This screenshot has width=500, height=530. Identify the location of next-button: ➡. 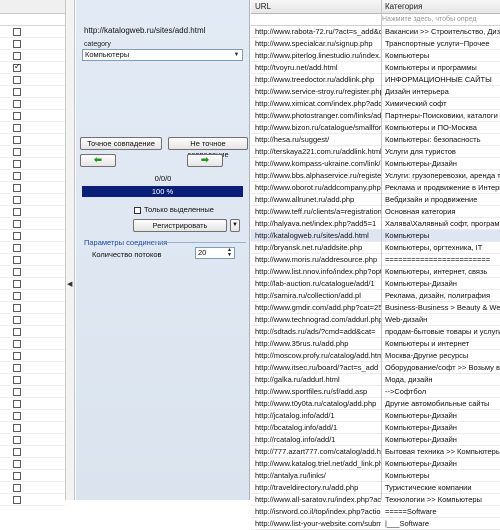
(205, 160).